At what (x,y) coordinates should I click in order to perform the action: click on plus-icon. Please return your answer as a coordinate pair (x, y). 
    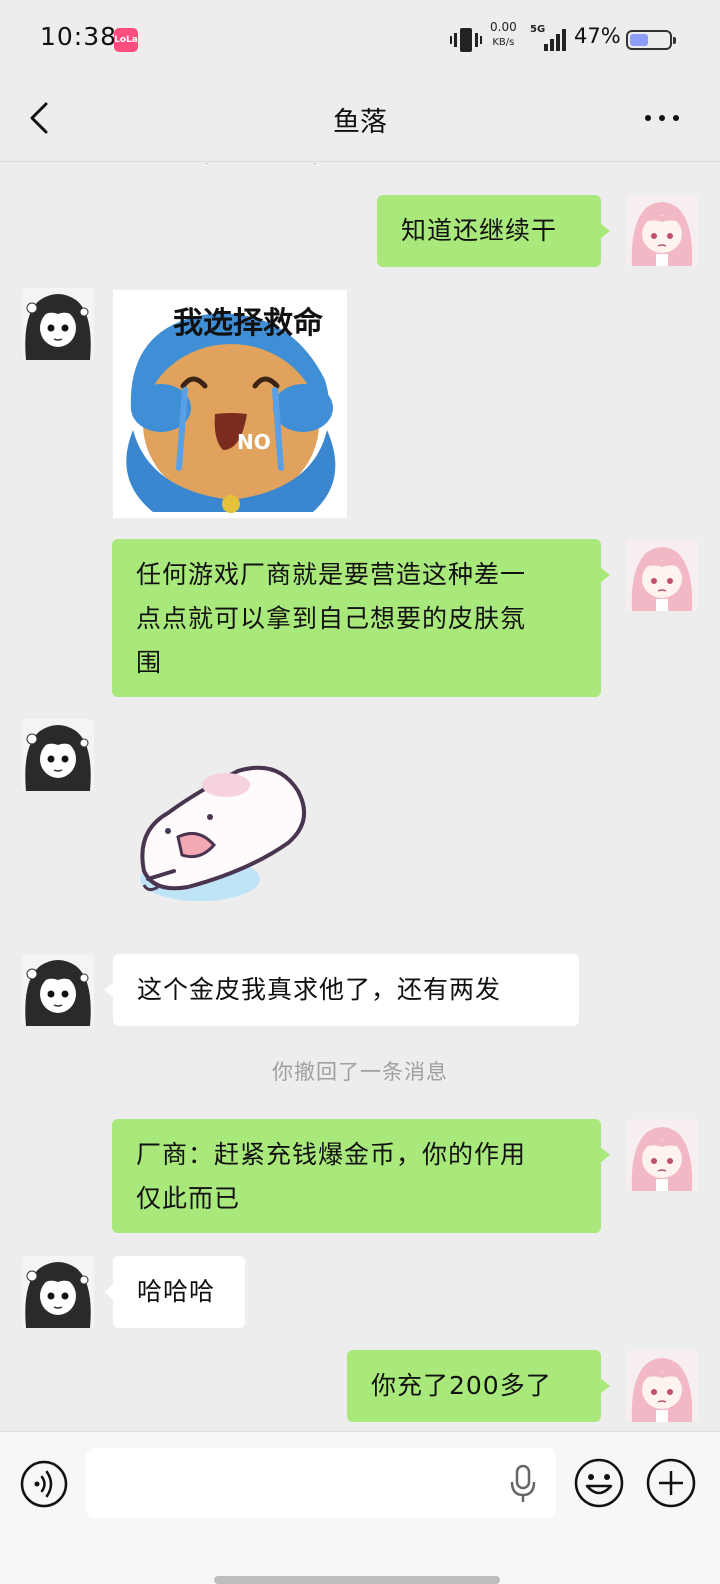
    Looking at the image, I should click on (671, 1483).